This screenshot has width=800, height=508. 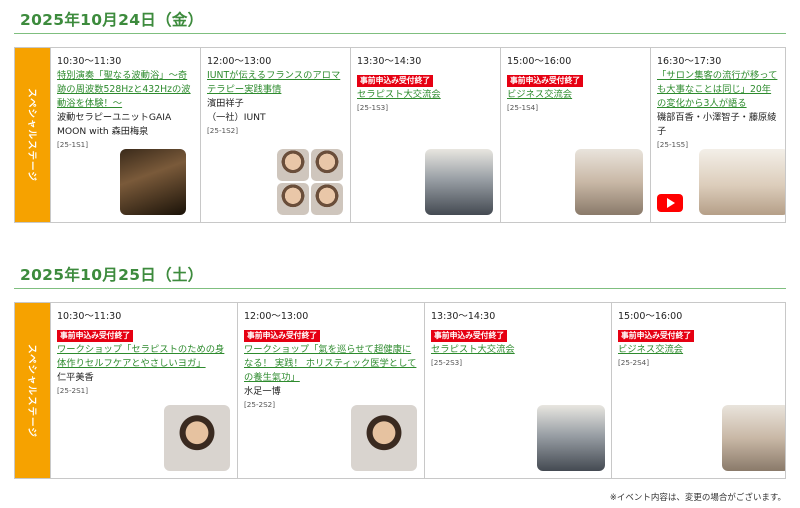 I want to click on session-code: [25-1S3], so click(x=373, y=107).